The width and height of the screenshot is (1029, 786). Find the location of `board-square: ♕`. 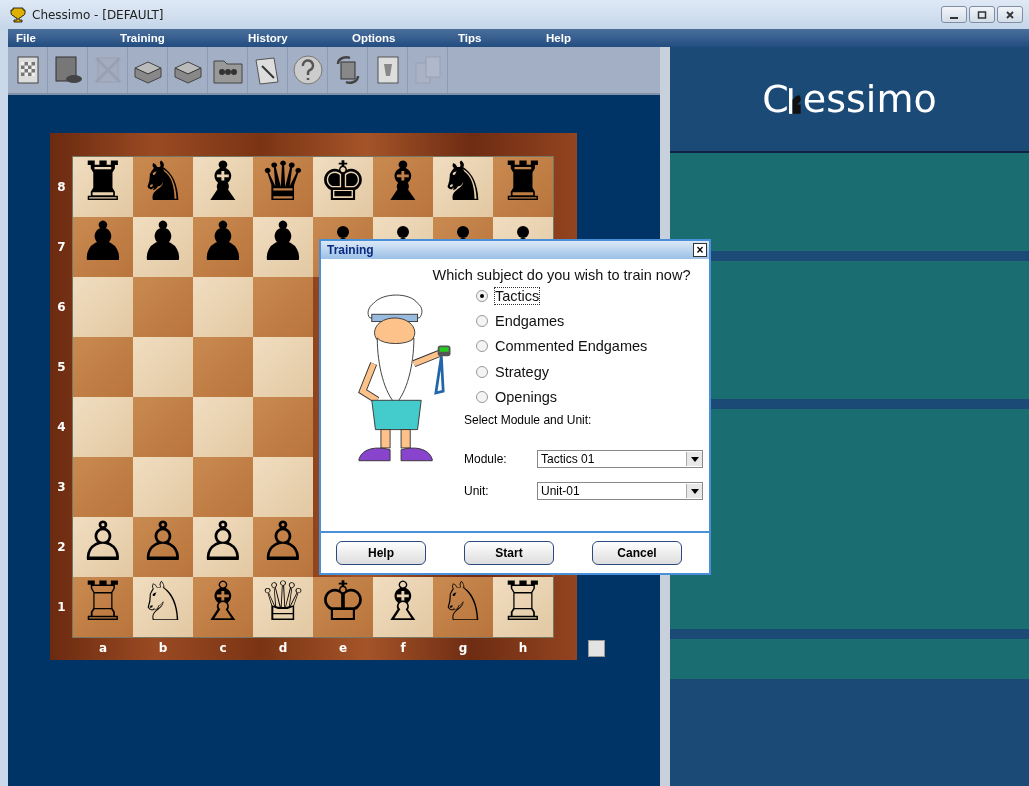

board-square: ♕ is located at coordinates (283, 607).